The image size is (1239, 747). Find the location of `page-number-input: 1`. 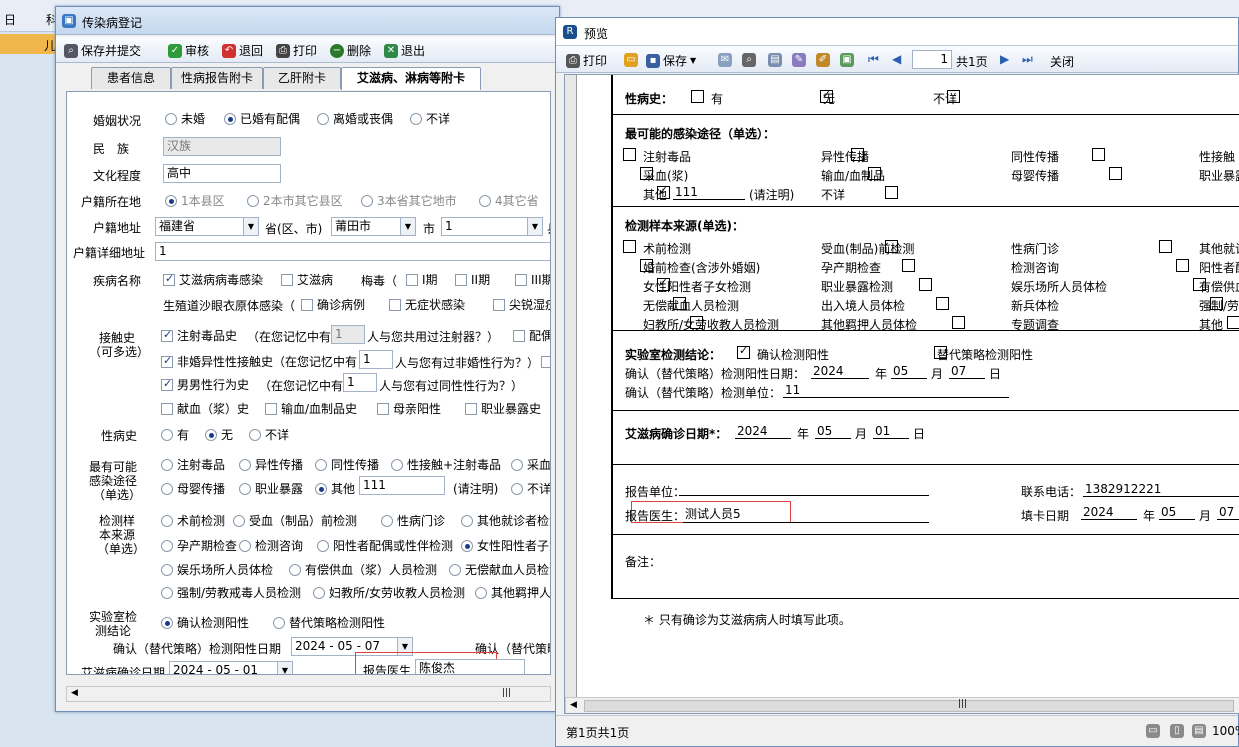

page-number-input: 1 is located at coordinates (932, 59).